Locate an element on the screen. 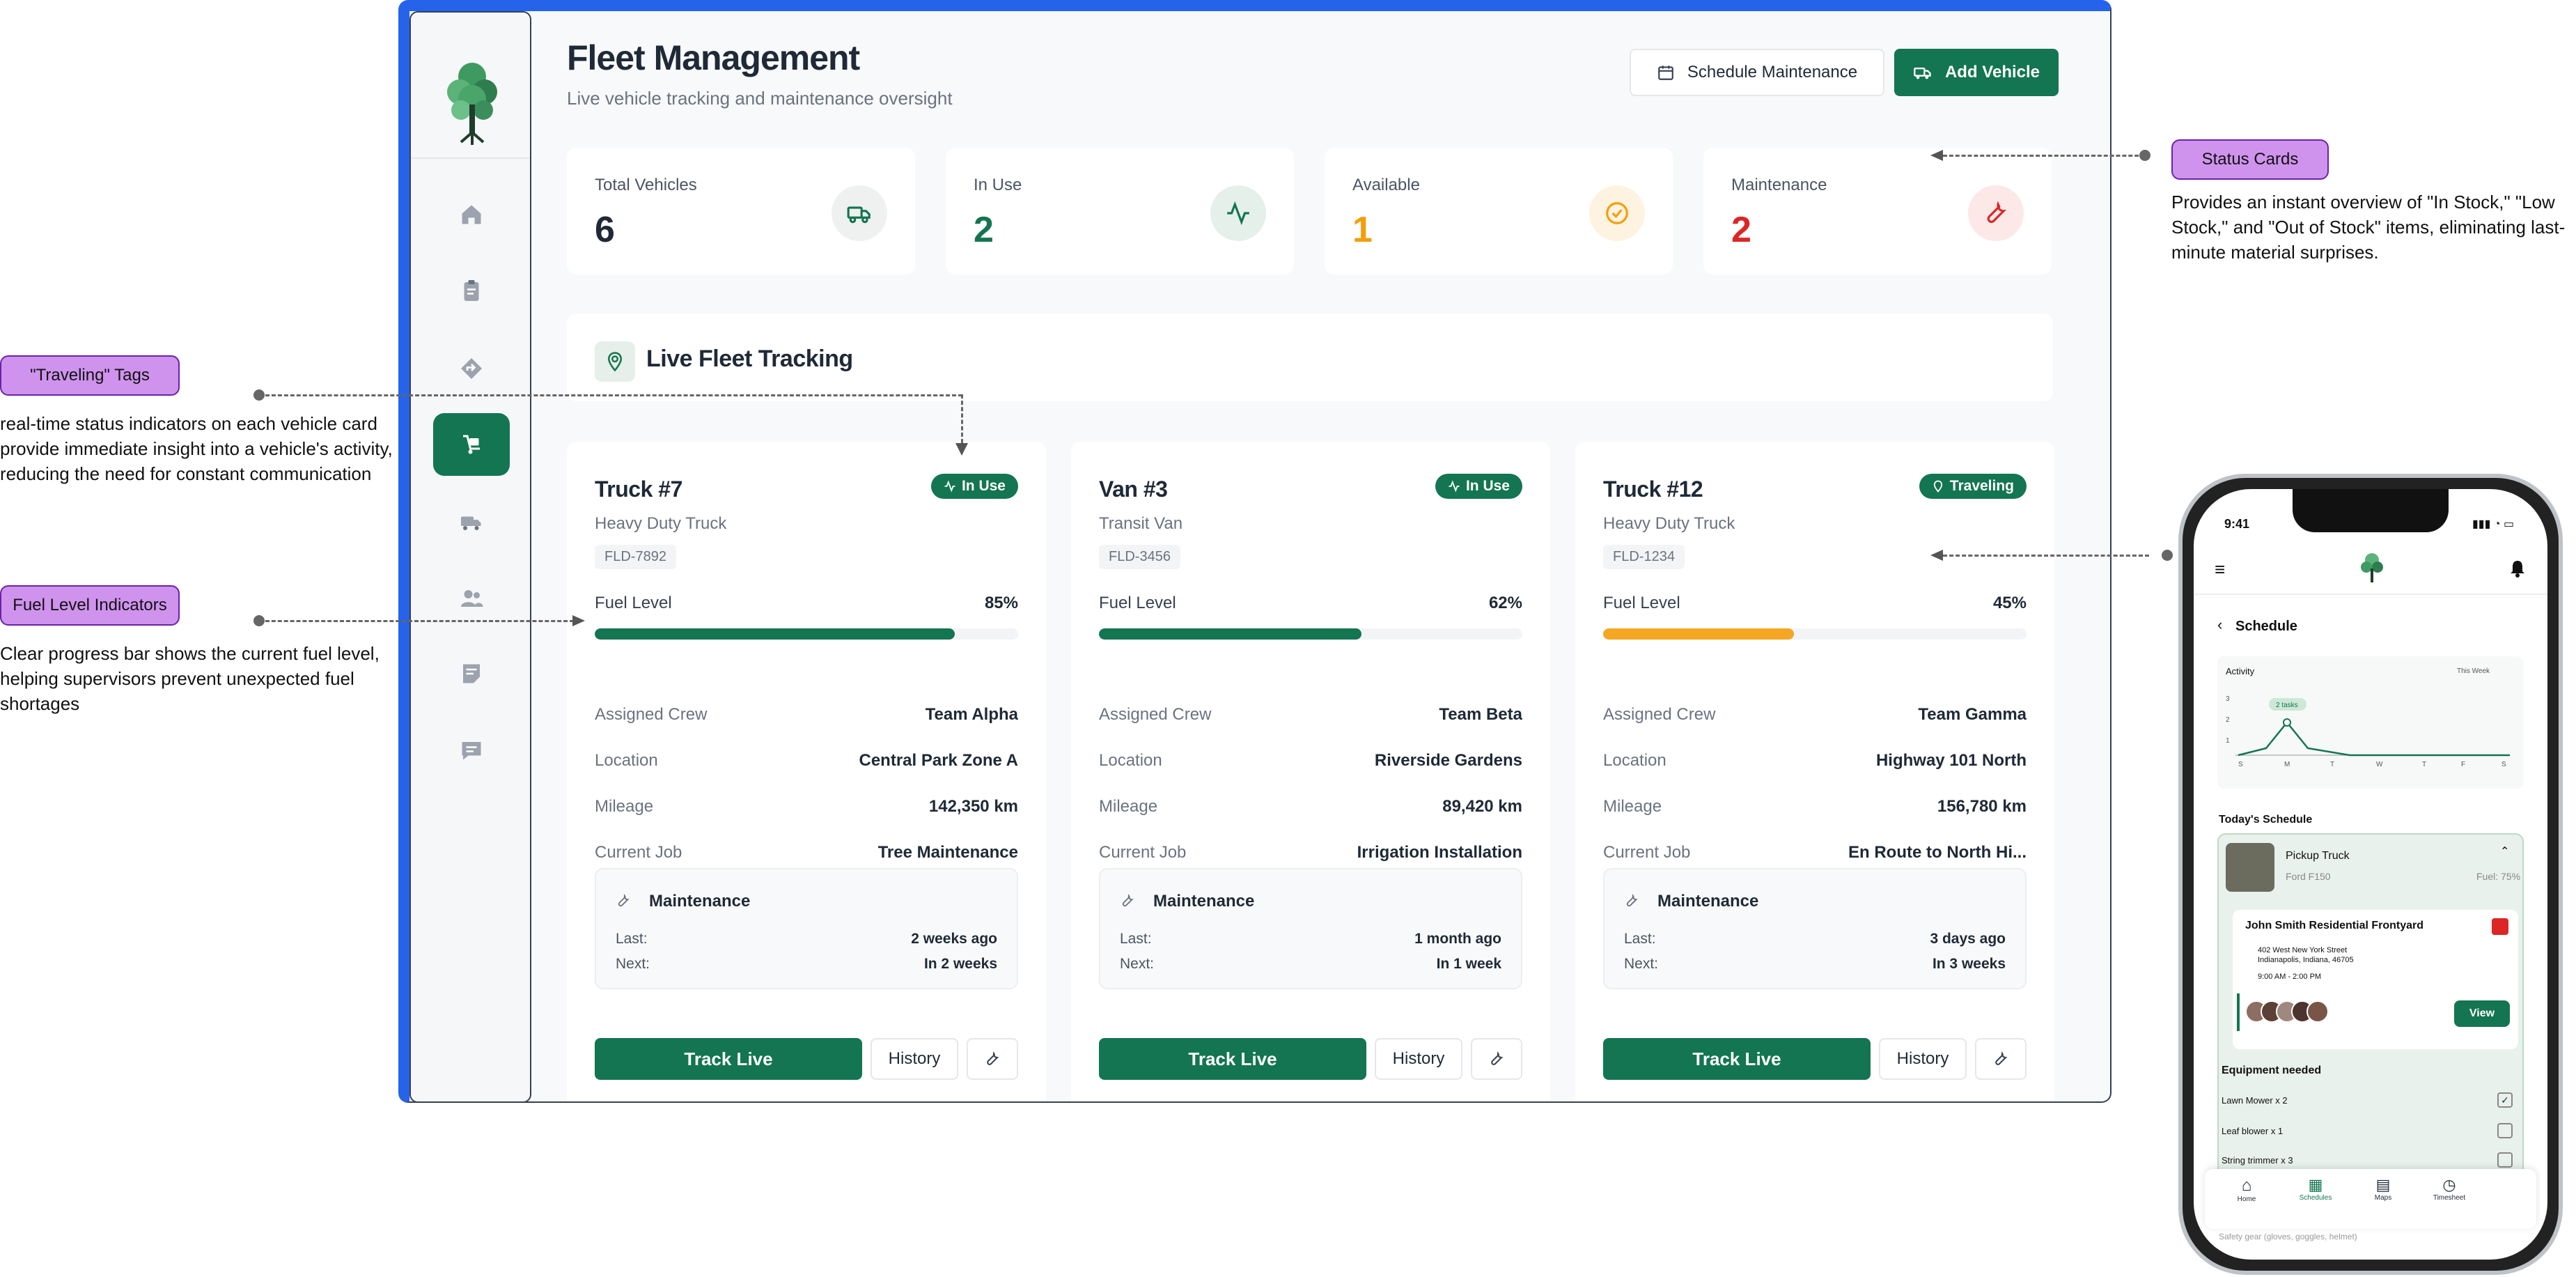  tab-maps: ▤ Maps is located at coordinates (2383, 1189).